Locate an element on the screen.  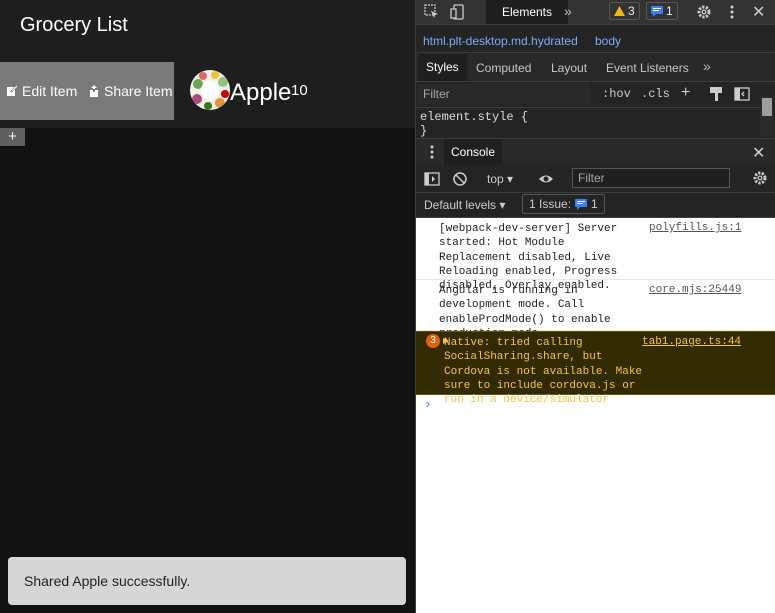
element-style-open: element.style { is located at coordinates (474, 117).